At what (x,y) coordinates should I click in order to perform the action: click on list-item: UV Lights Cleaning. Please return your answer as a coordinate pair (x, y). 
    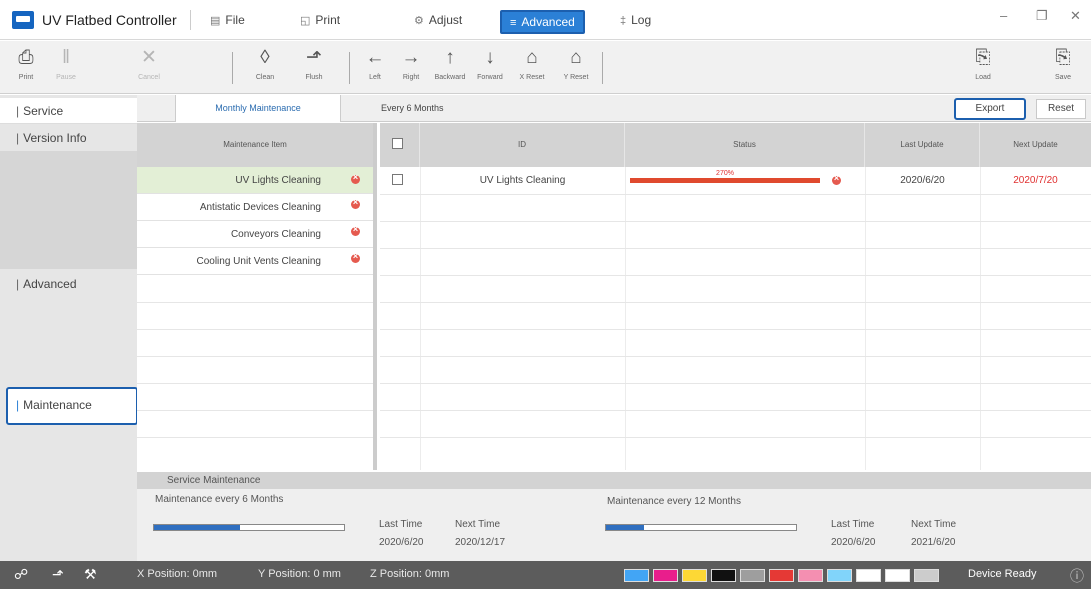
    Looking at the image, I should click on (255, 180).